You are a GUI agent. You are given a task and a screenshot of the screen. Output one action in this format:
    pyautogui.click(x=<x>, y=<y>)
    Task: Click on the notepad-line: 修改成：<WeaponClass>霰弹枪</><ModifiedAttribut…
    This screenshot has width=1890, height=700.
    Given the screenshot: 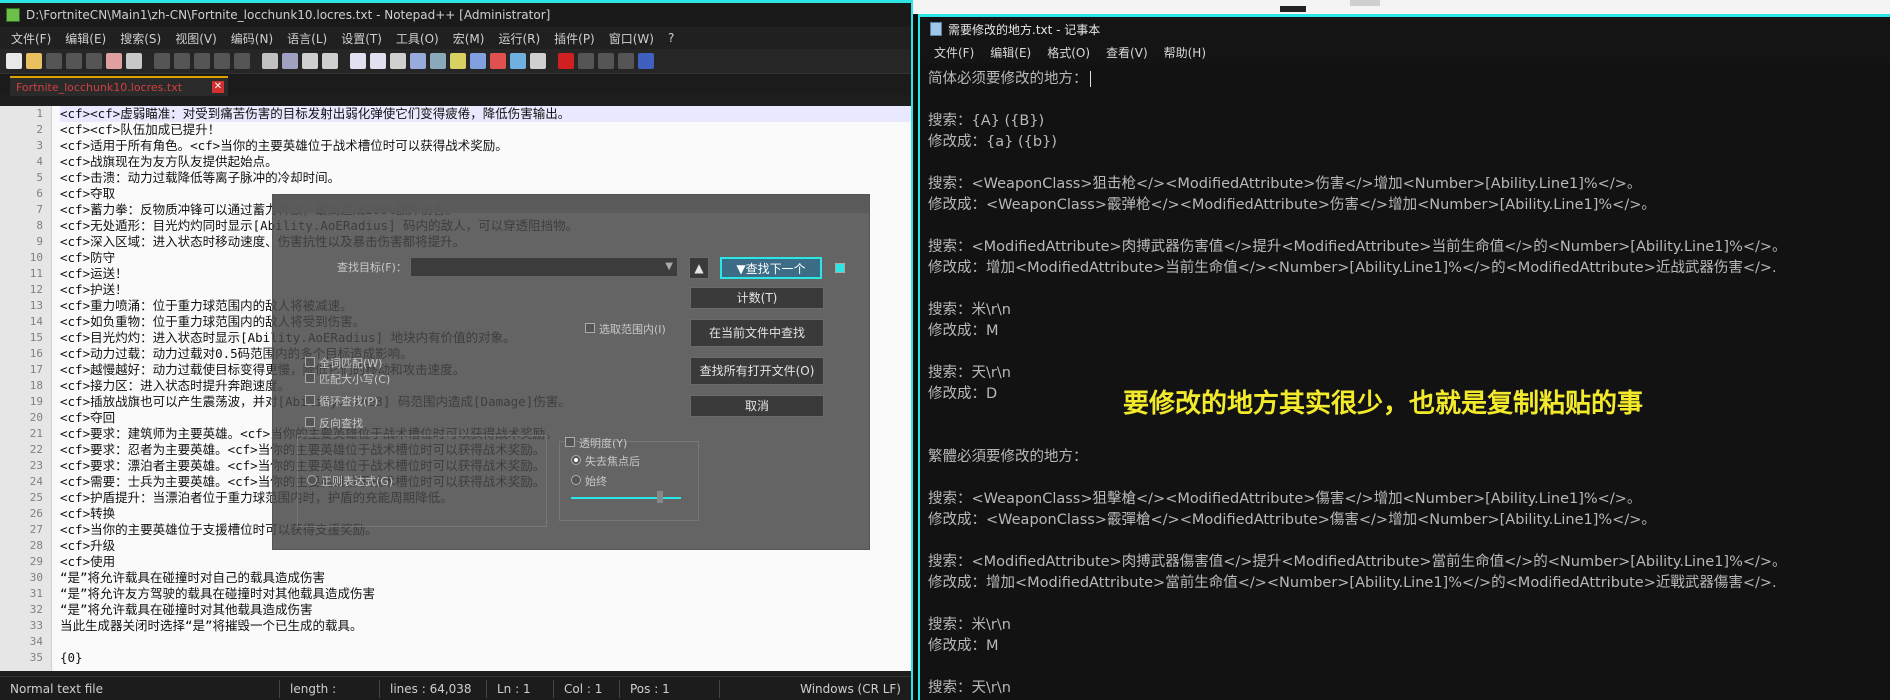 What is the action you would take?
    pyautogui.click(x=1404, y=205)
    